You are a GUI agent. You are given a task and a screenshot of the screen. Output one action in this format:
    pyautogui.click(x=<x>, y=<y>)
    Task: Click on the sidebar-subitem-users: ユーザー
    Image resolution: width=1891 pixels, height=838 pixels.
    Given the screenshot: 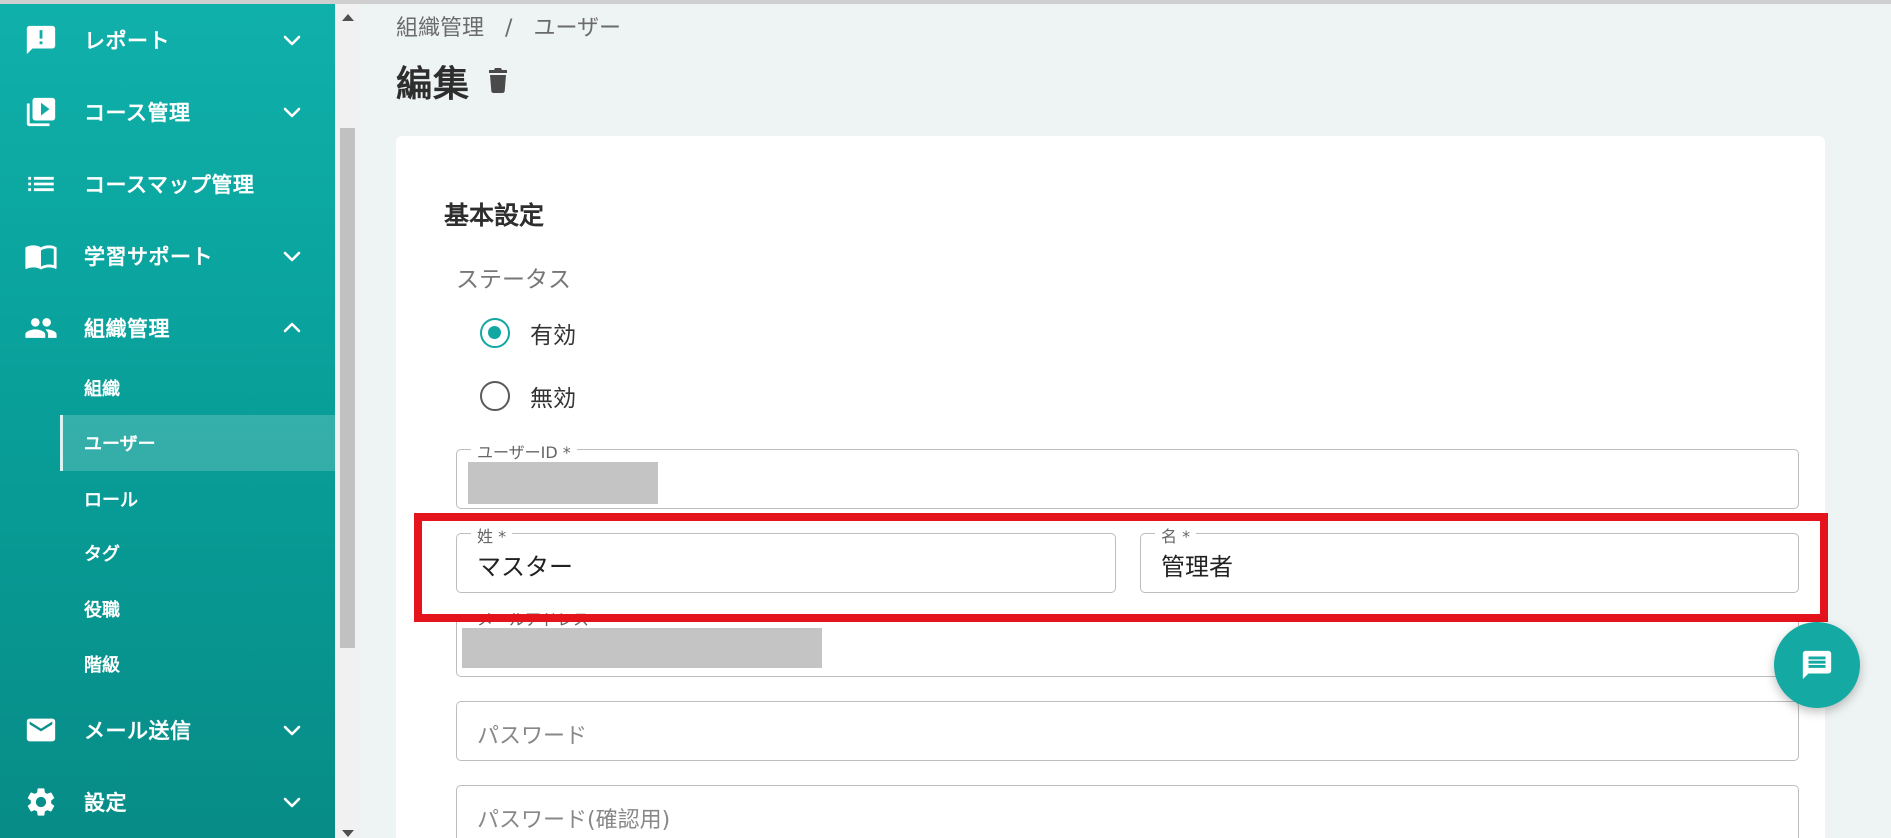 What is the action you would take?
    pyautogui.click(x=197, y=443)
    